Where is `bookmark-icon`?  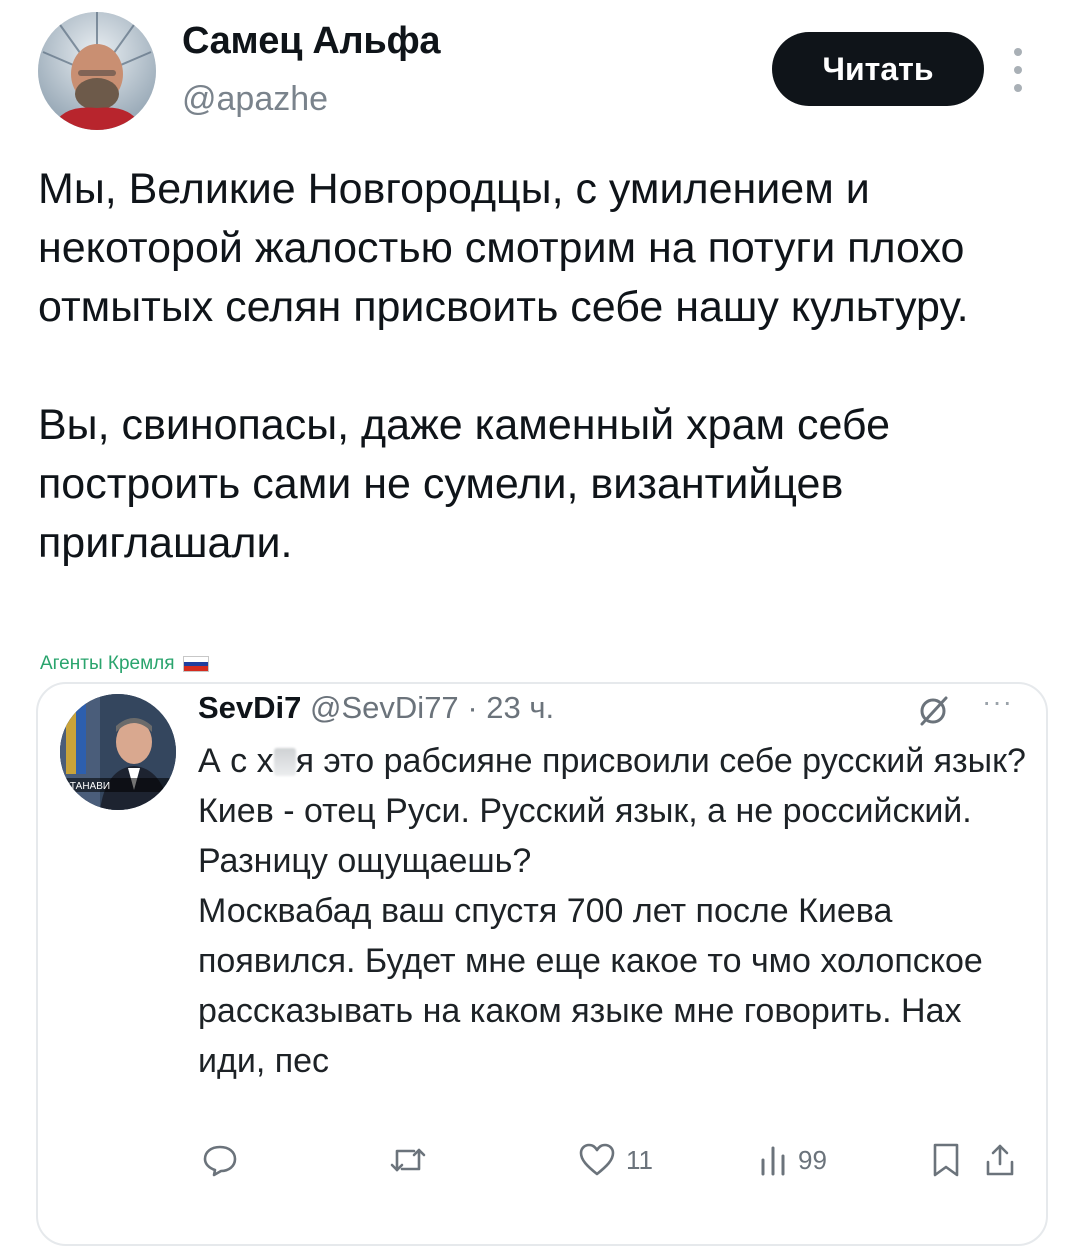 bookmark-icon is located at coordinates (946, 1160).